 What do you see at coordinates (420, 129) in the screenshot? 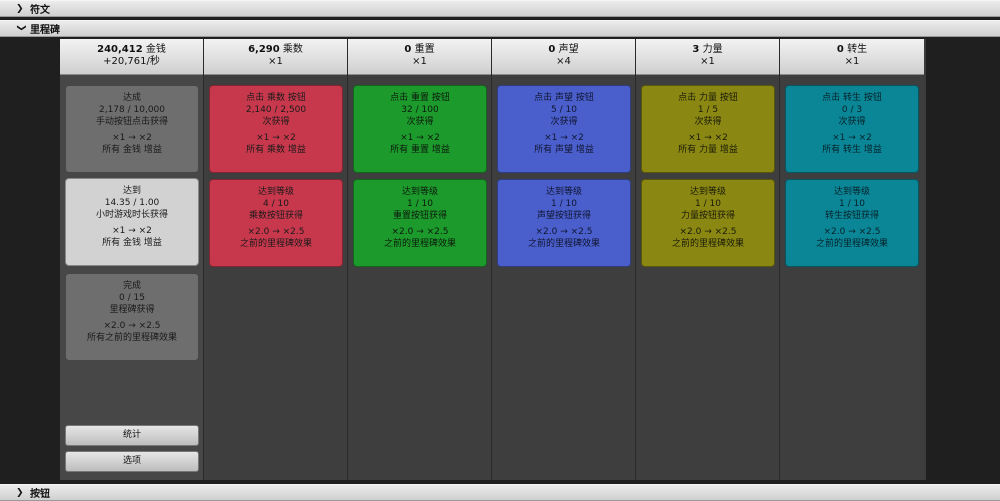
I see `milestone-card: 点击 重置 按钮 32 / 100 次获得 ×1 → ×2 所有 重置 增益` at bounding box center [420, 129].